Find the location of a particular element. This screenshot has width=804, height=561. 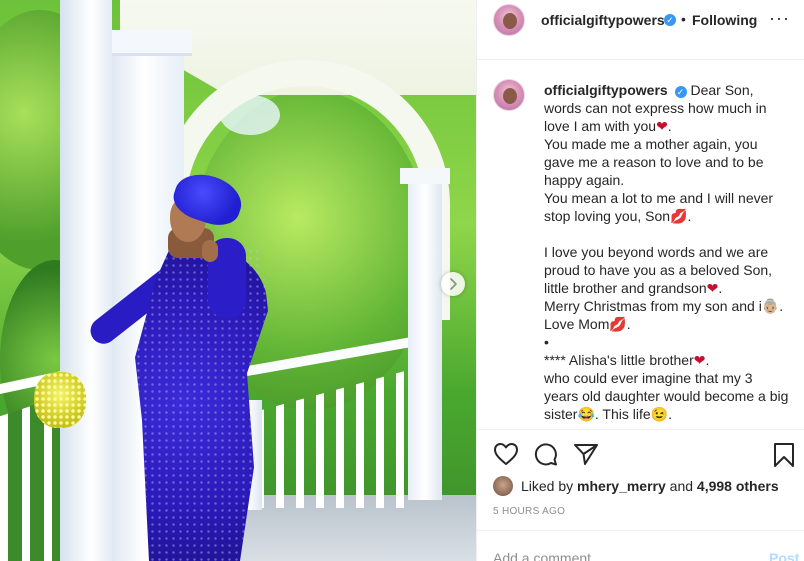

and-text: and is located at coordinates (681, 486).